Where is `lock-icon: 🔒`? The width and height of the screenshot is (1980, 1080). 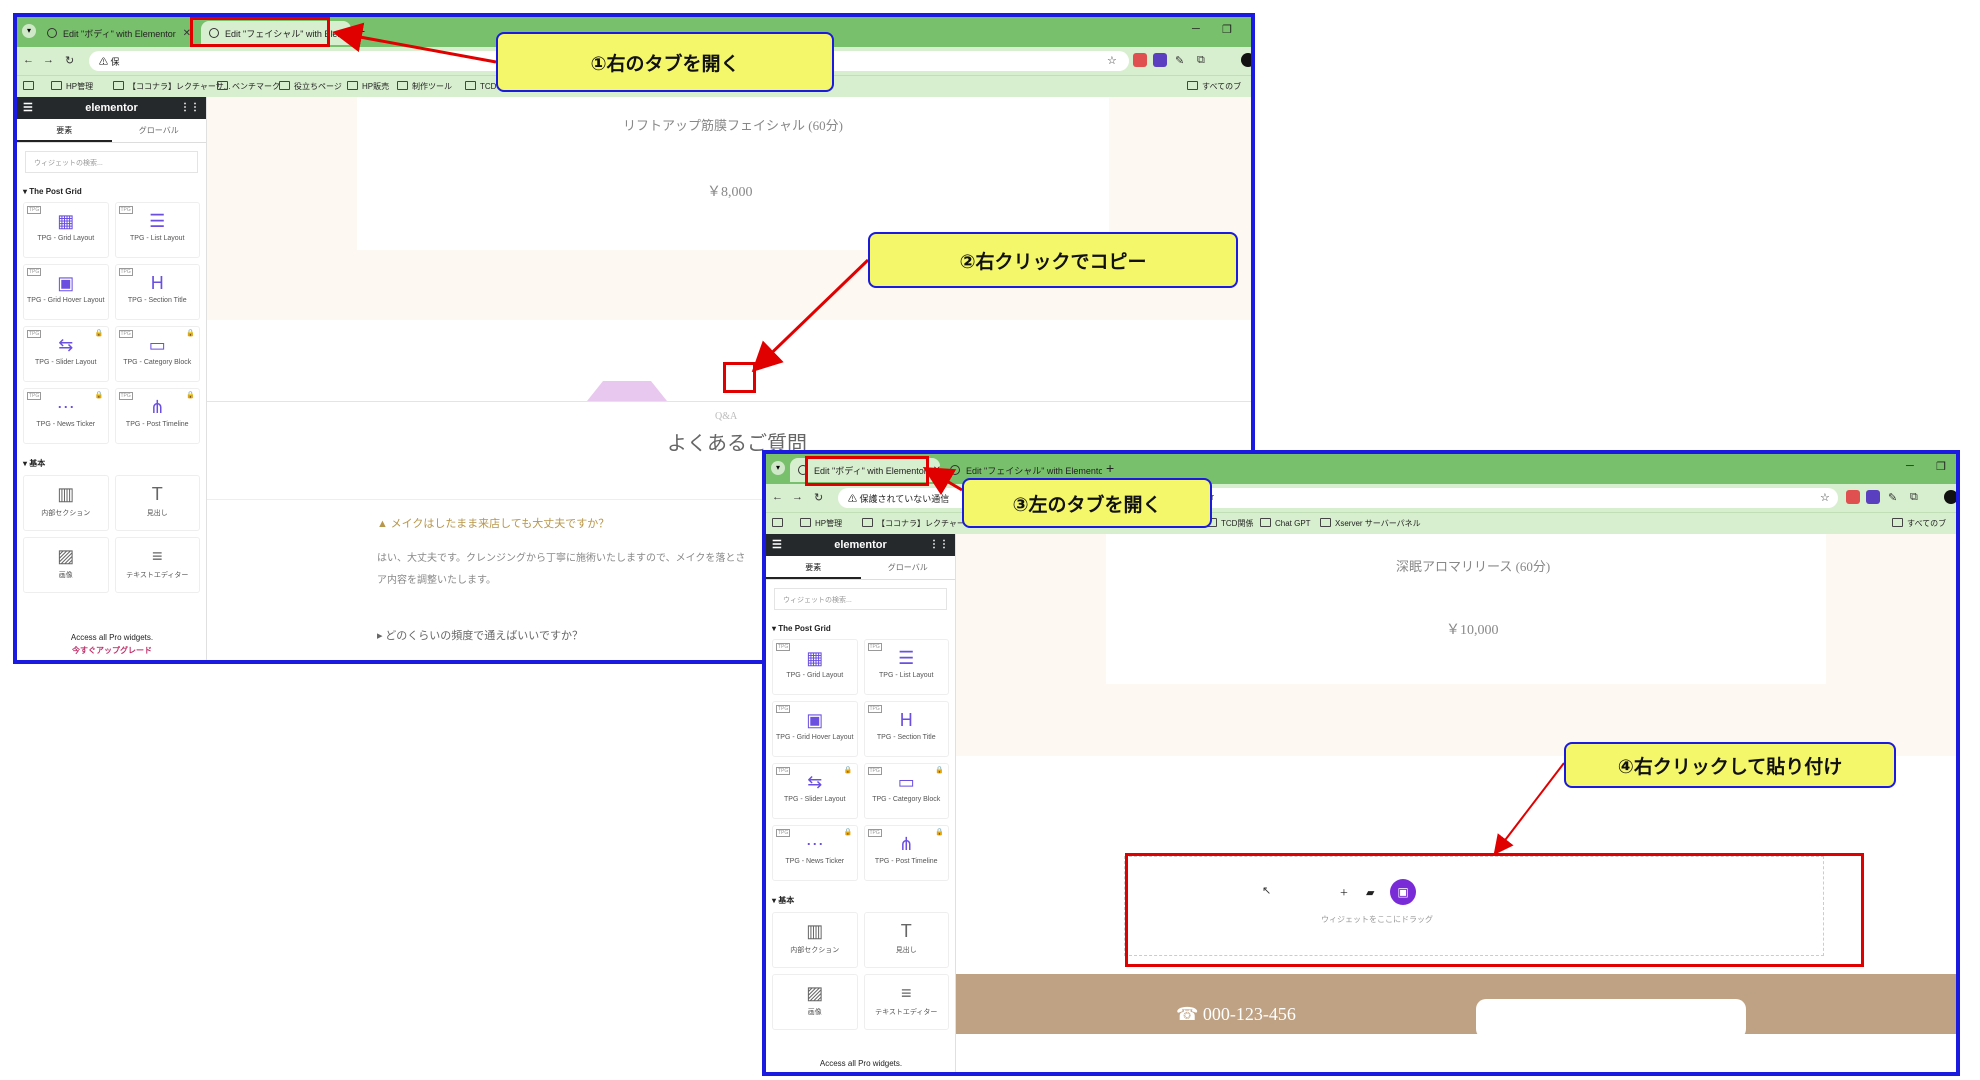 lock-icon: 🔒 is located at coordinates (190, 333).